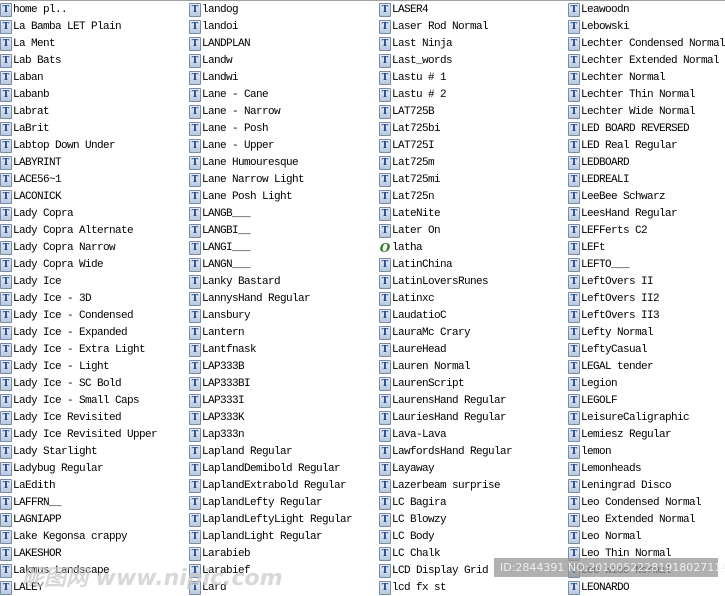 This screenshot has width=725, height=596. What do you see at coordinates (214, 26) in the screenshot?
I see `font-file-item: Tlandoi` at bounding box center [214, 26].